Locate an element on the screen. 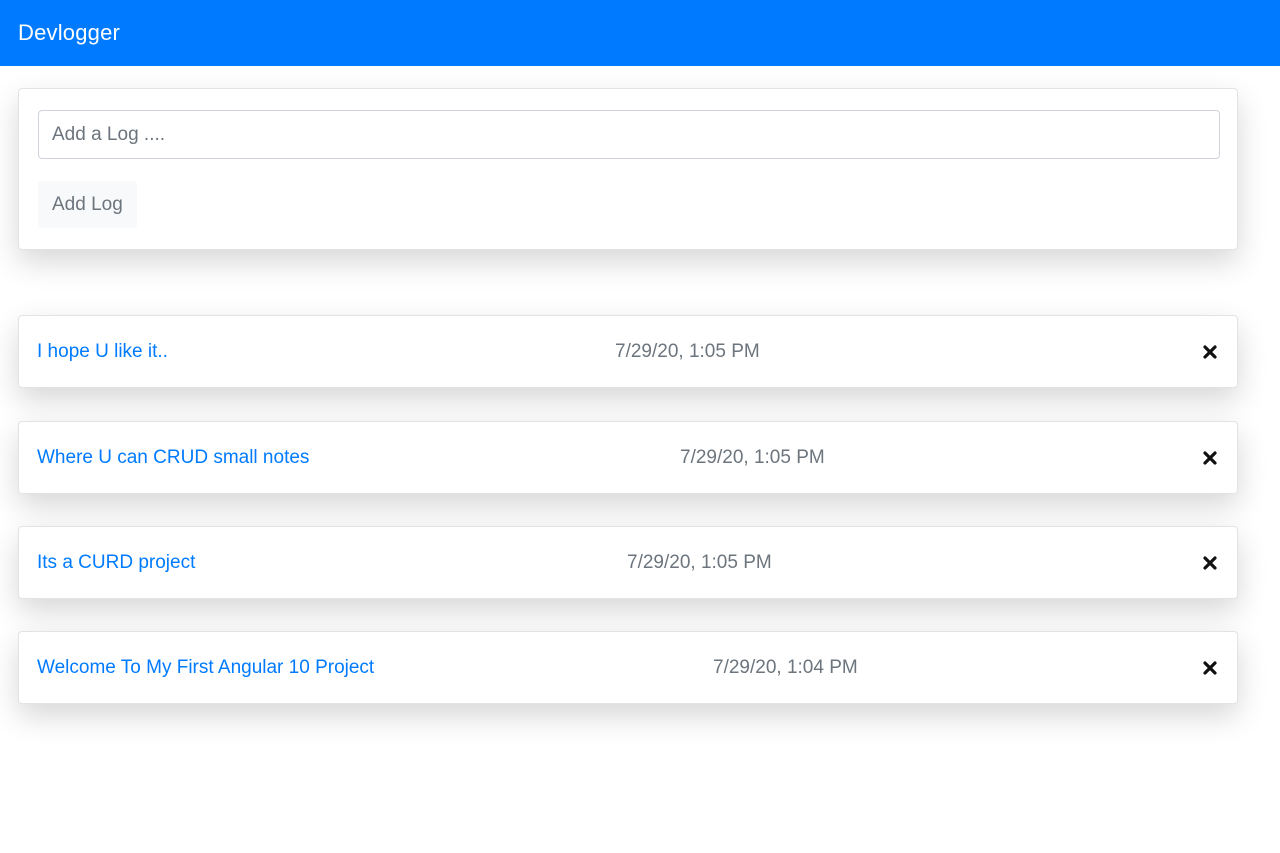 This screenshot has width=1280, height=853. add-log-button: Add Log is located at coordinates (87, 204).